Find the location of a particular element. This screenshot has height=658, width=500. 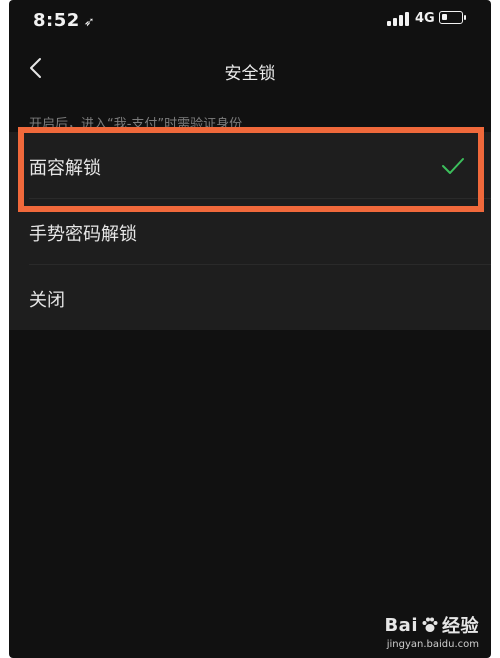

time-text: 8:52 is located at coordinates (56, 20).